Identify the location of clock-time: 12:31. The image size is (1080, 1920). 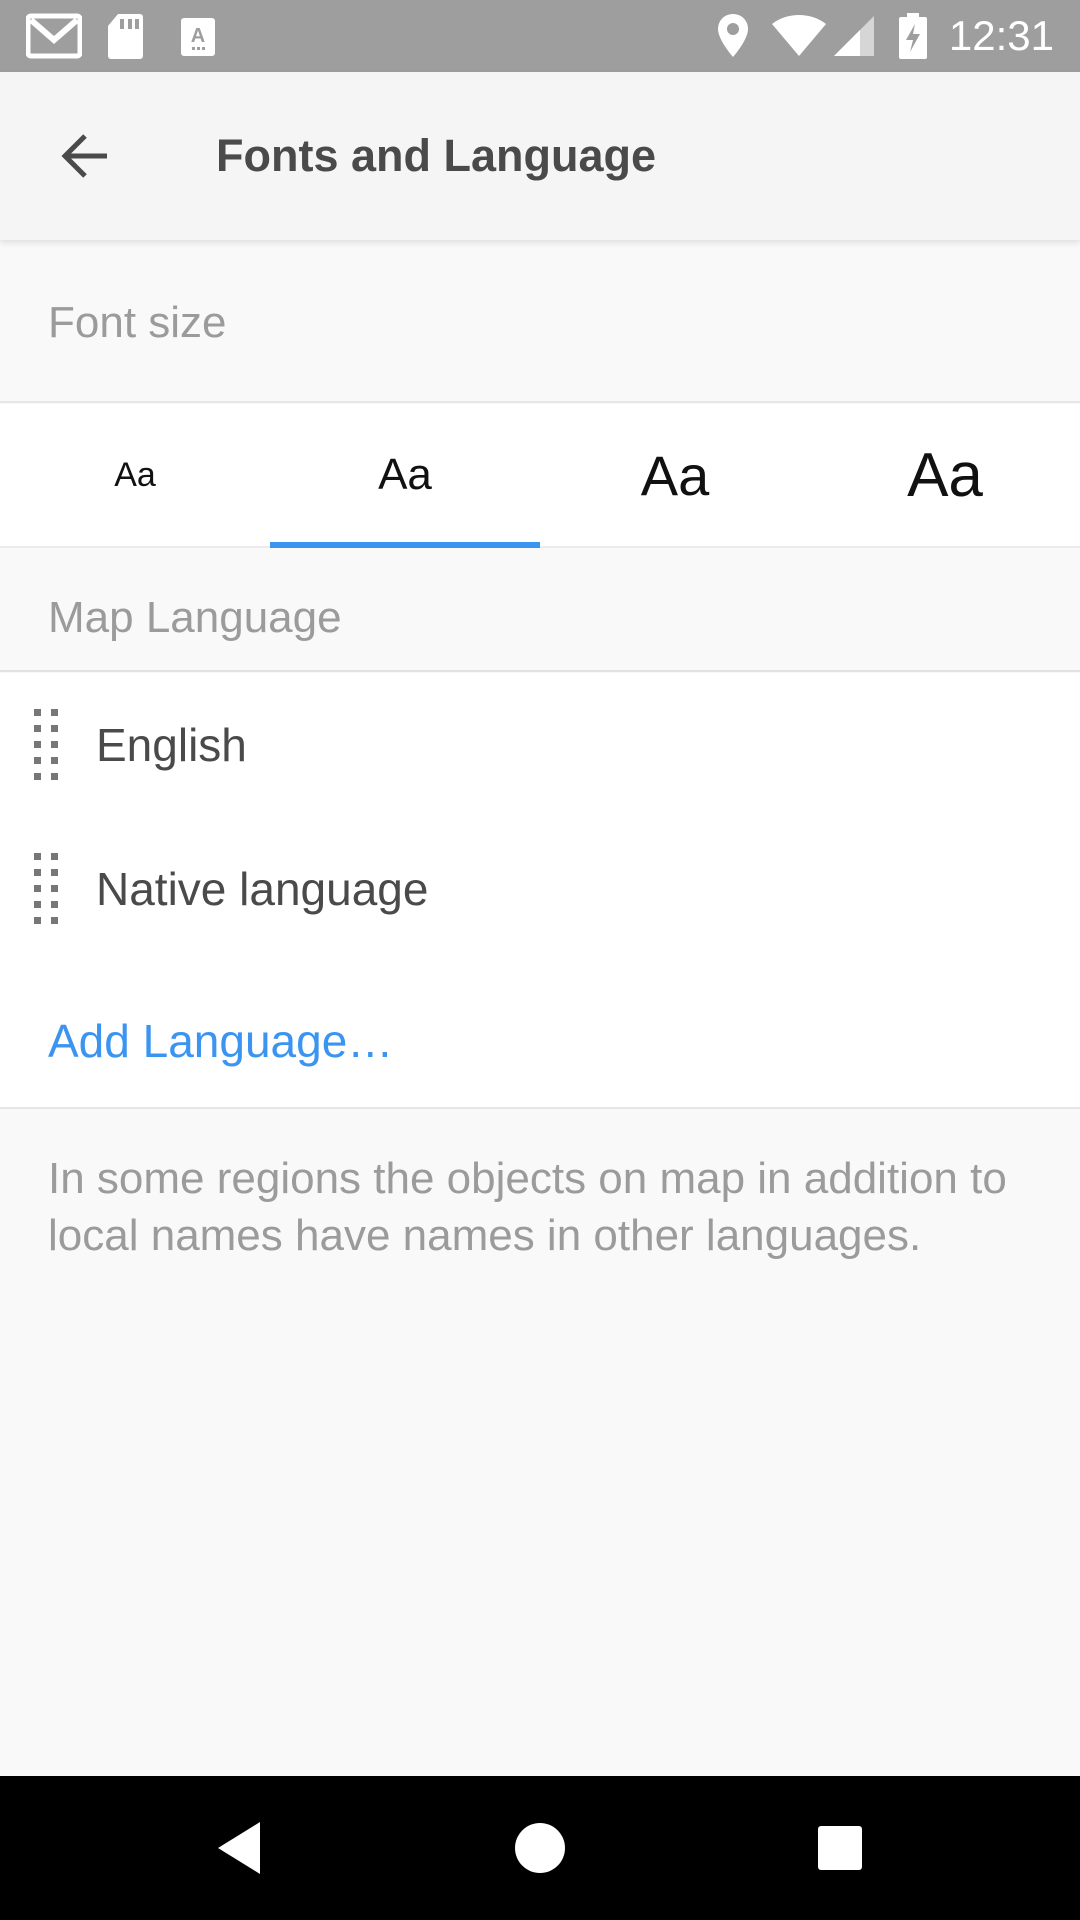
(1001, 35).